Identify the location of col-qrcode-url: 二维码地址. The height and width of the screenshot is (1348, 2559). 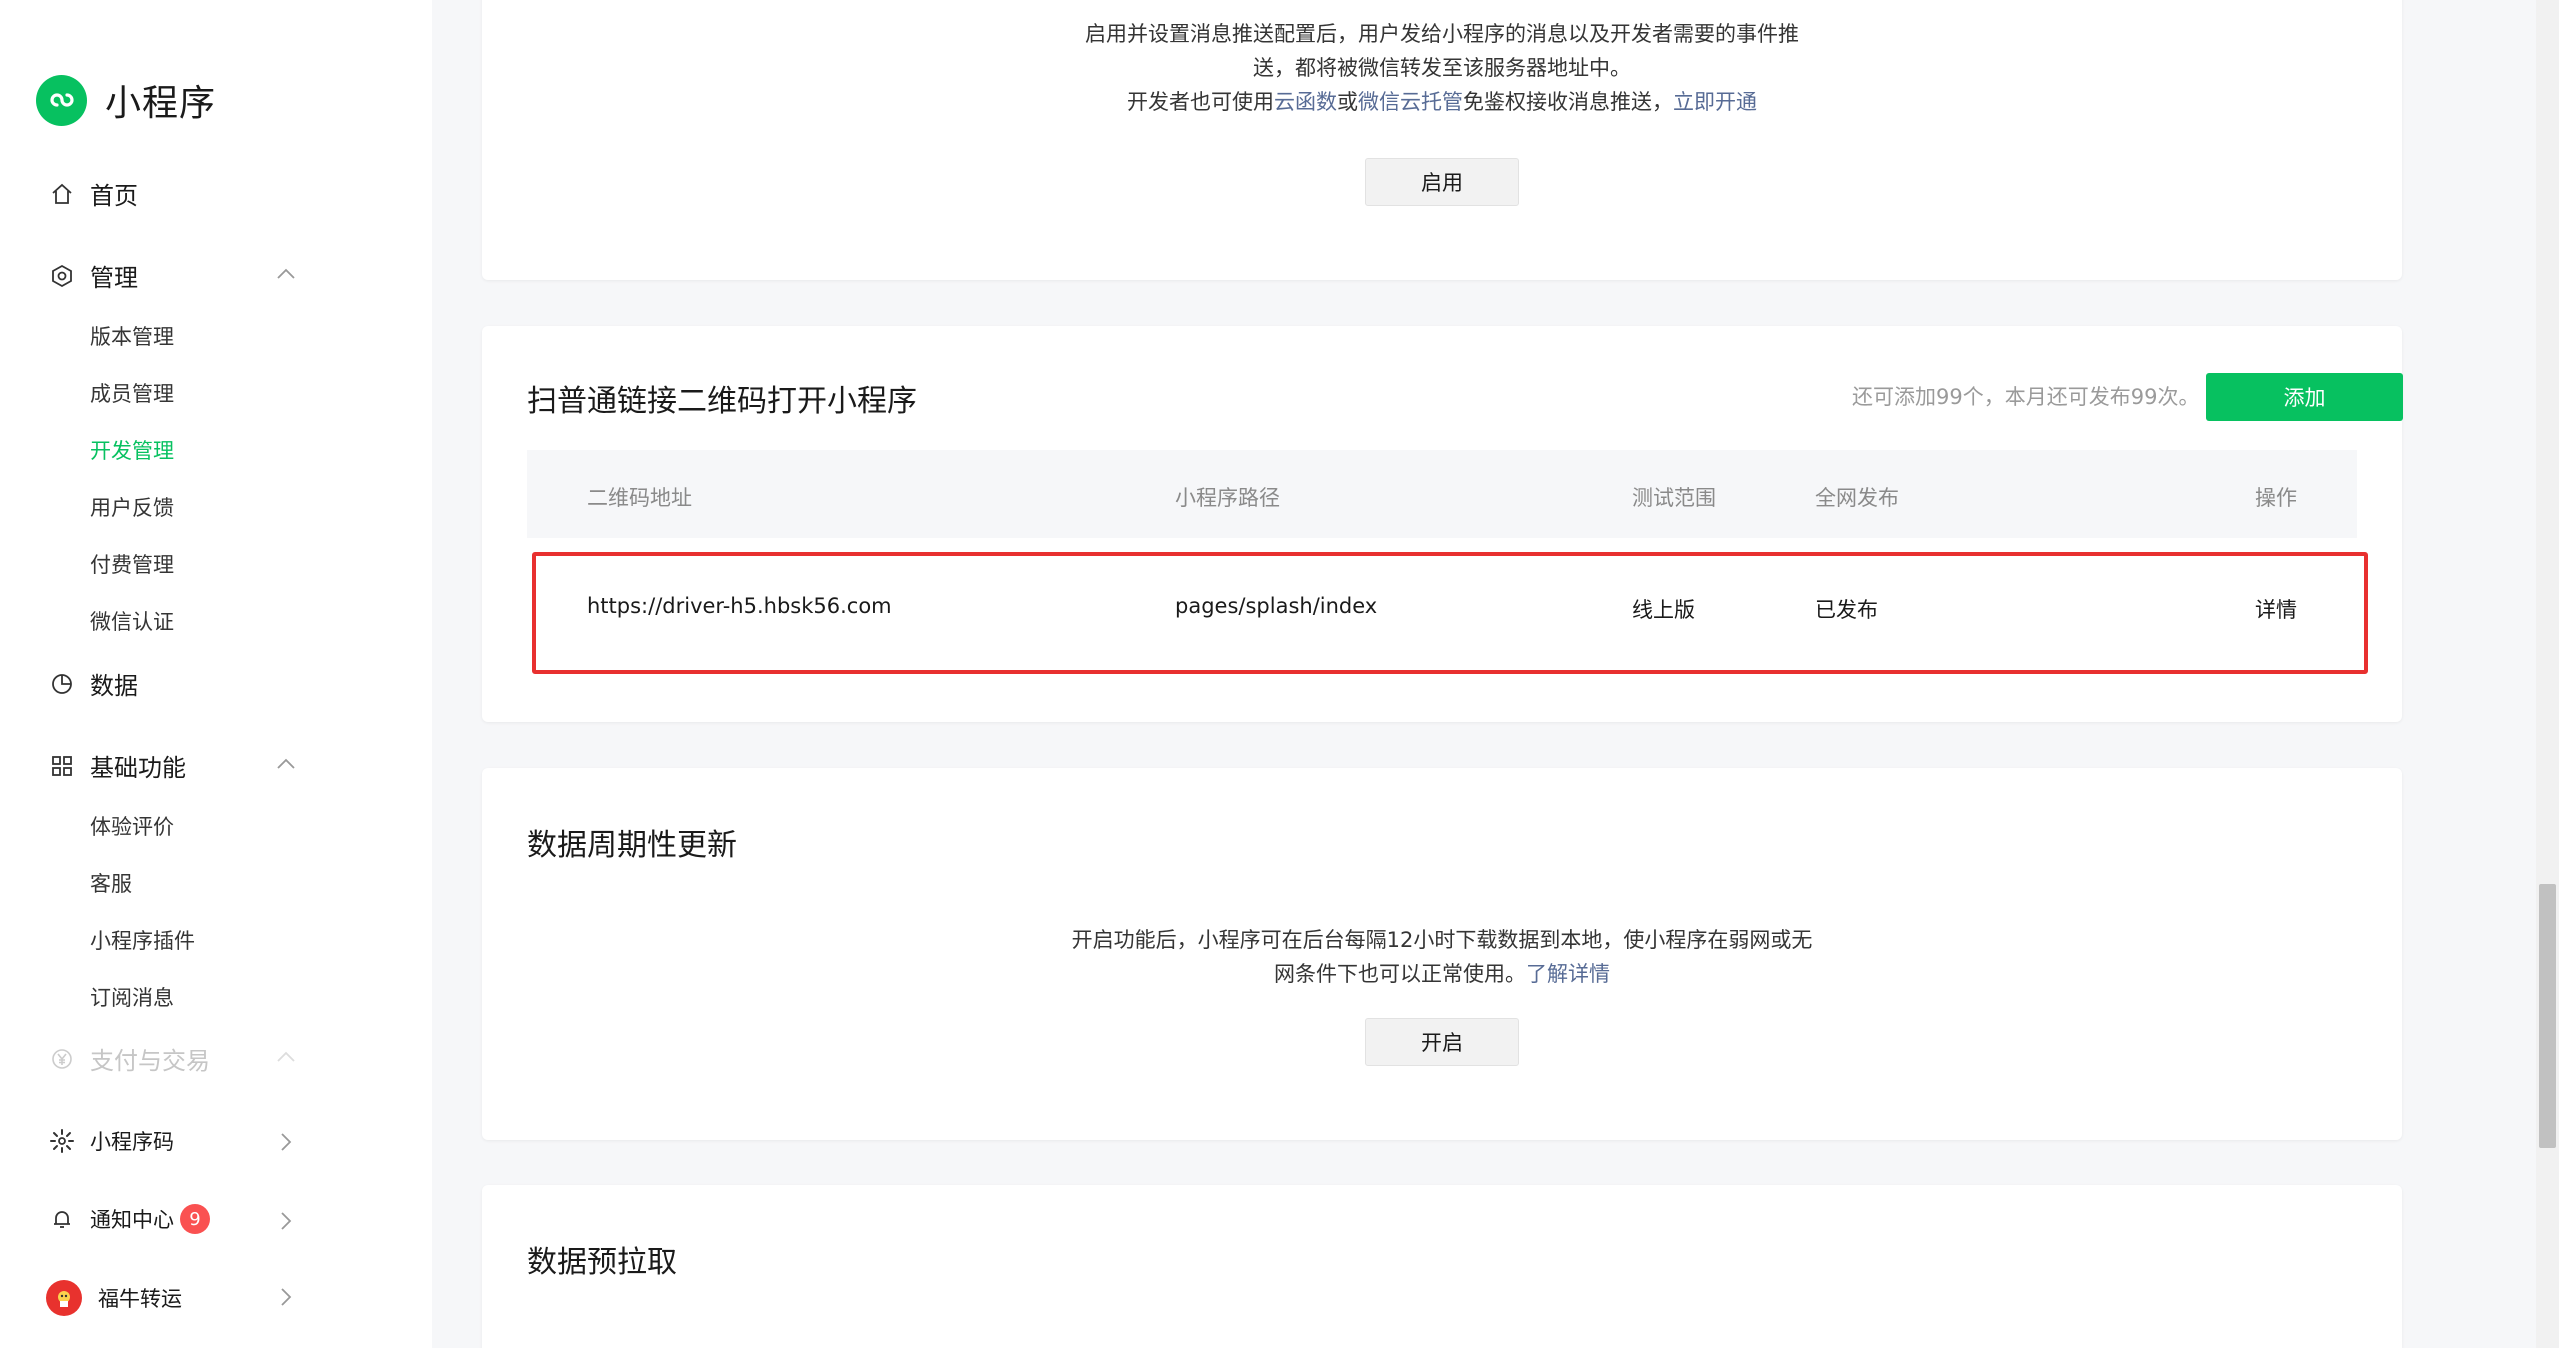
(639, 498).